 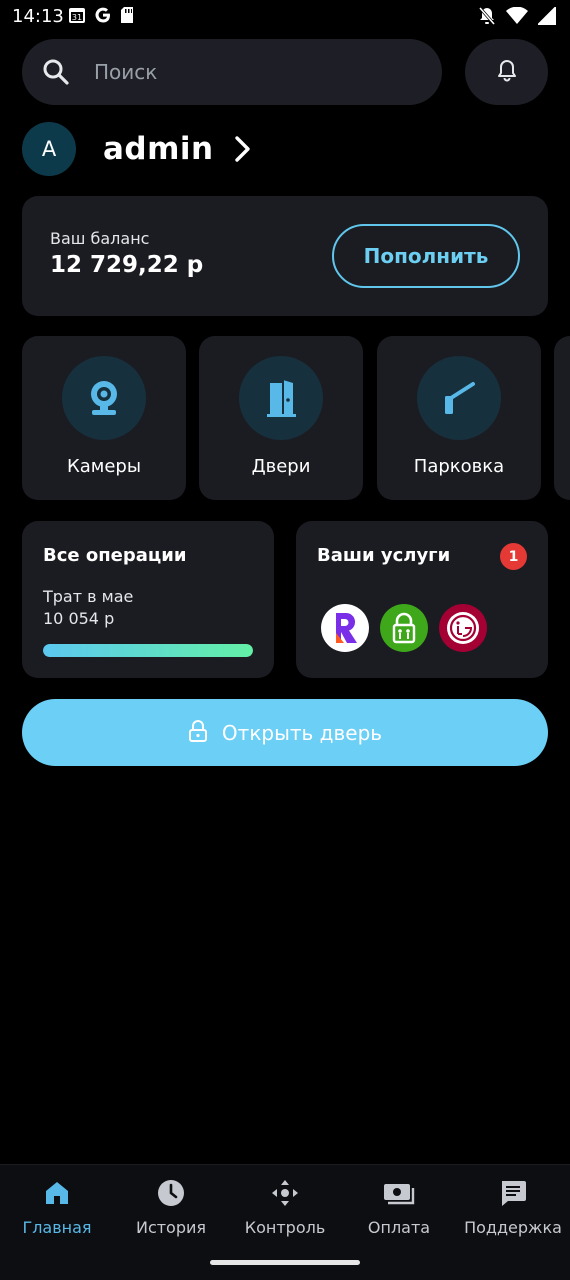 What do you see at coordinates (100, 238) in the screenshot?
I see `balance-label: Ваш баланс` at bounding box center [100, 238].